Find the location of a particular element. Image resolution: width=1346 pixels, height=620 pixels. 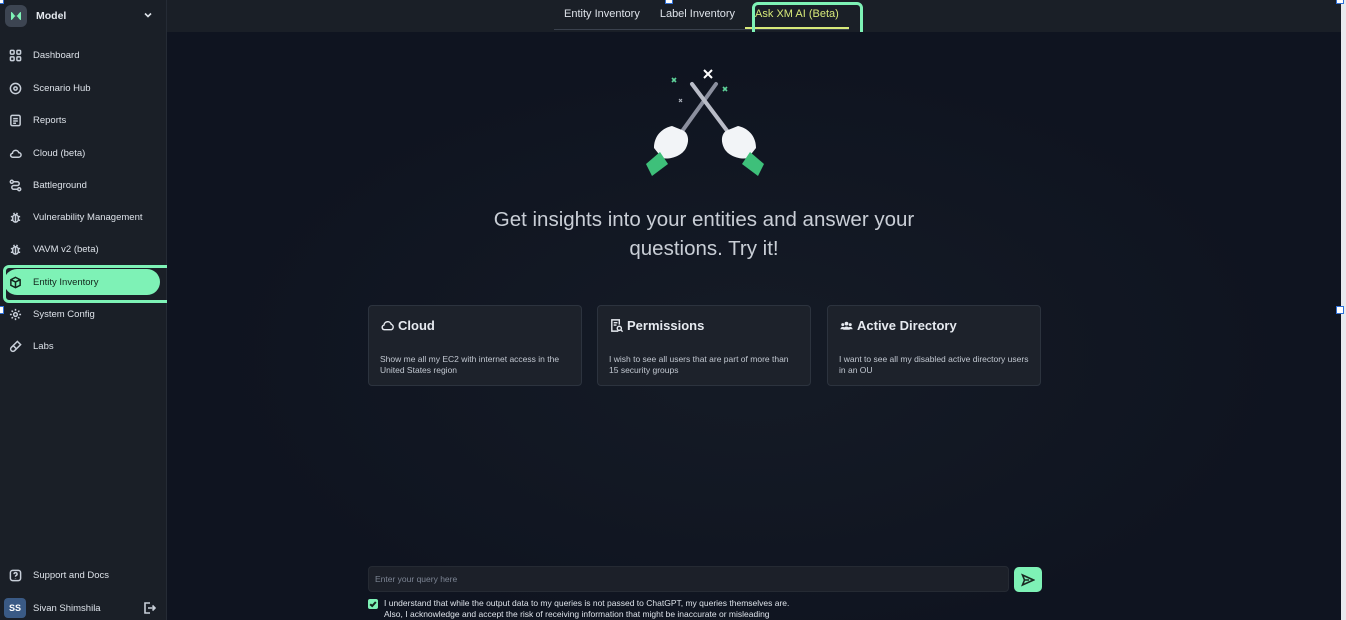

sidebar-item-vavm-v2: VAVM v2 (beta) is located at coordinates (82, 249).